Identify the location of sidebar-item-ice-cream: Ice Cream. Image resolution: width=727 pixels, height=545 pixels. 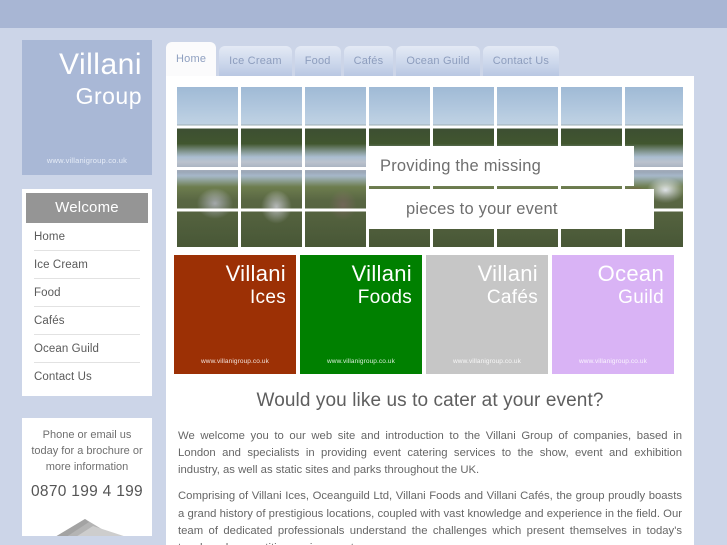
(87, 265).